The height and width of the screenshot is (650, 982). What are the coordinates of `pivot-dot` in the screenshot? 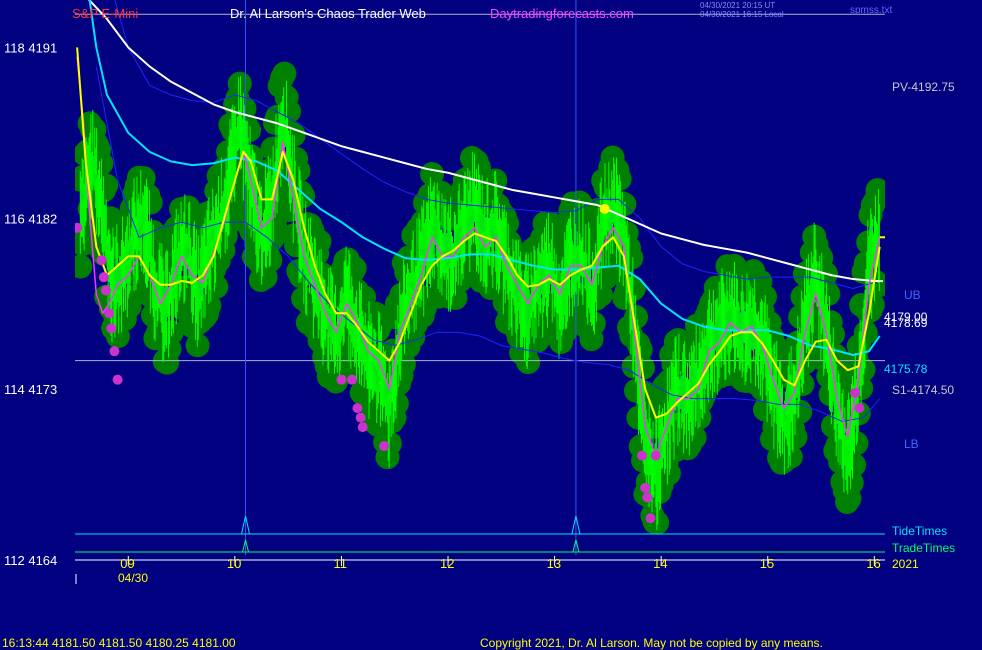 It's located at (604, 208).